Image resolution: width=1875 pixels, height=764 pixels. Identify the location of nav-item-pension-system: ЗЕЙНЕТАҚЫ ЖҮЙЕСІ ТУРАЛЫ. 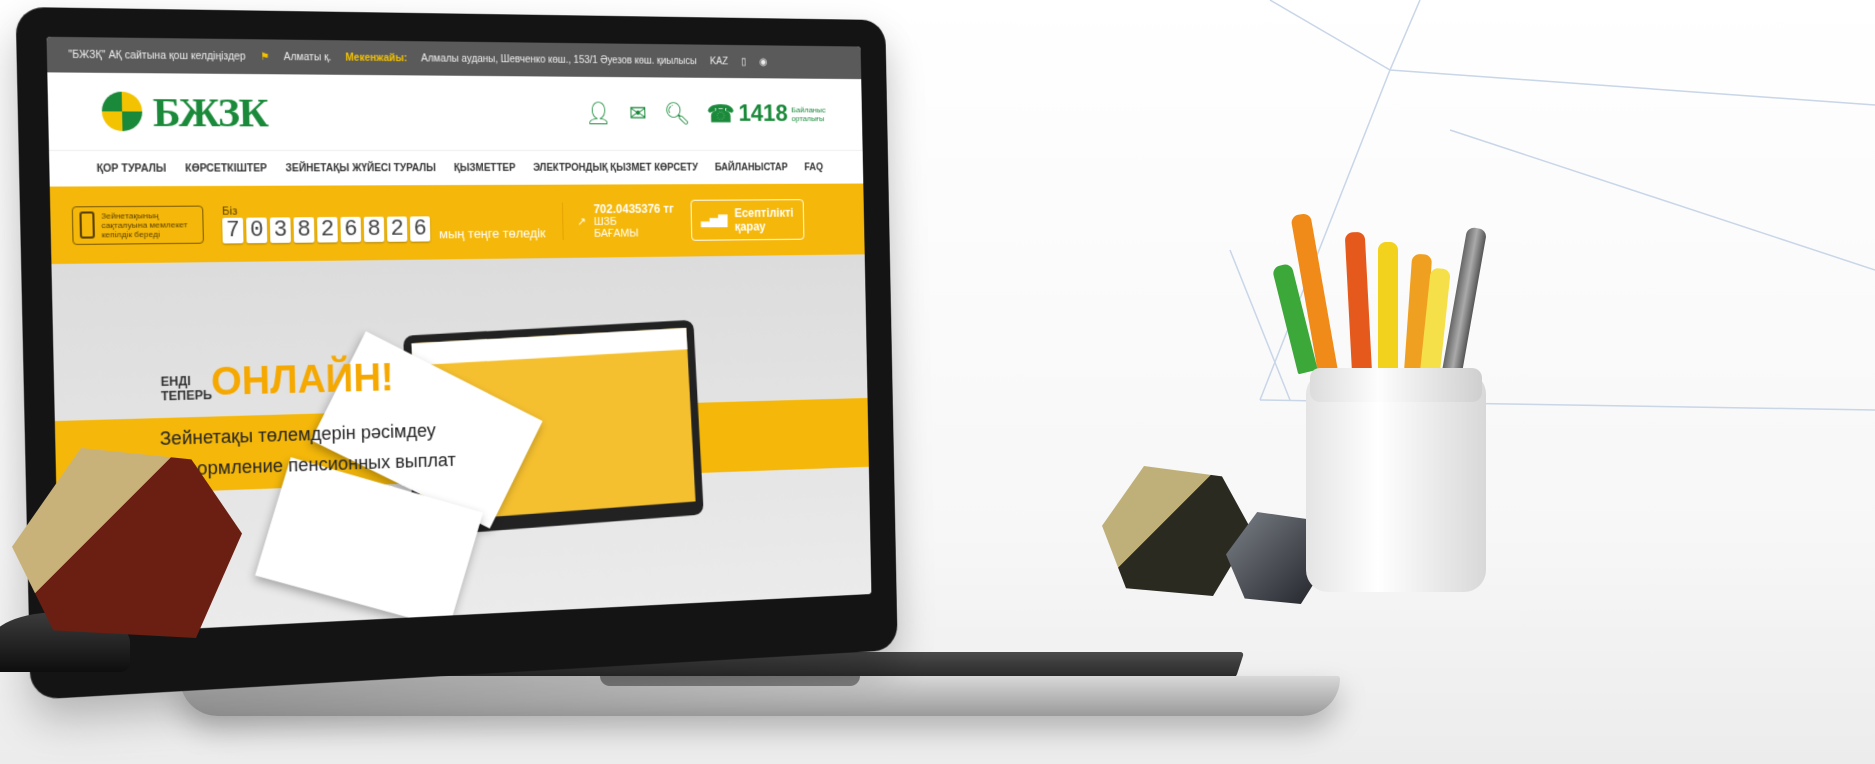
(360, 168).